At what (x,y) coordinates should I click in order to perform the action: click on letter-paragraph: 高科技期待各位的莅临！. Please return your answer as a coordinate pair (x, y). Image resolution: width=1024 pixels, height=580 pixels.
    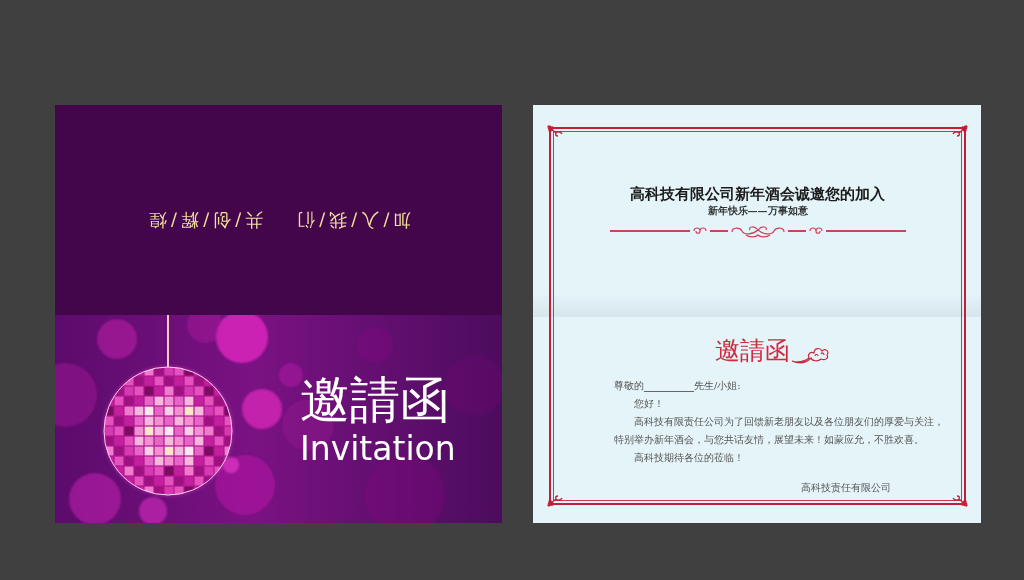
    Looking at the image, I should click on (689, 458).